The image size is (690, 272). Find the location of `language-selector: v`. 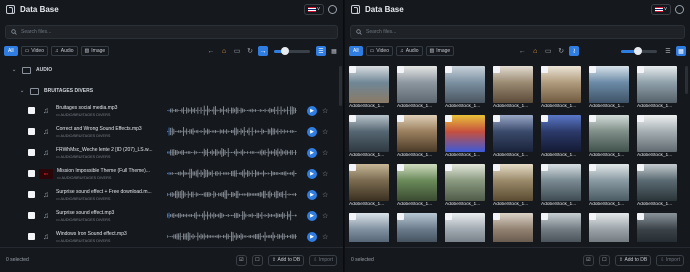

language-selector: v is located at coordinates (661, 9).